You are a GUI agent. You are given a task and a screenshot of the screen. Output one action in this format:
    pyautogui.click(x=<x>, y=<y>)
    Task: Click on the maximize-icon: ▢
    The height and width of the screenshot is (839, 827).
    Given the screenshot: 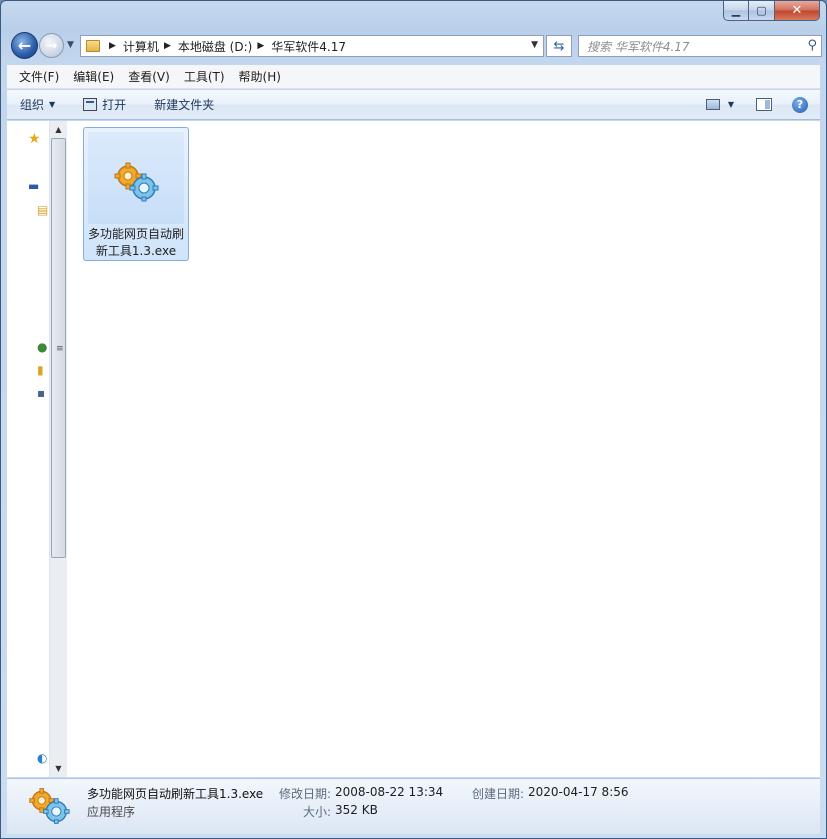 What is the action you would take?
    pyautogui.click(x=761, y=10)
    